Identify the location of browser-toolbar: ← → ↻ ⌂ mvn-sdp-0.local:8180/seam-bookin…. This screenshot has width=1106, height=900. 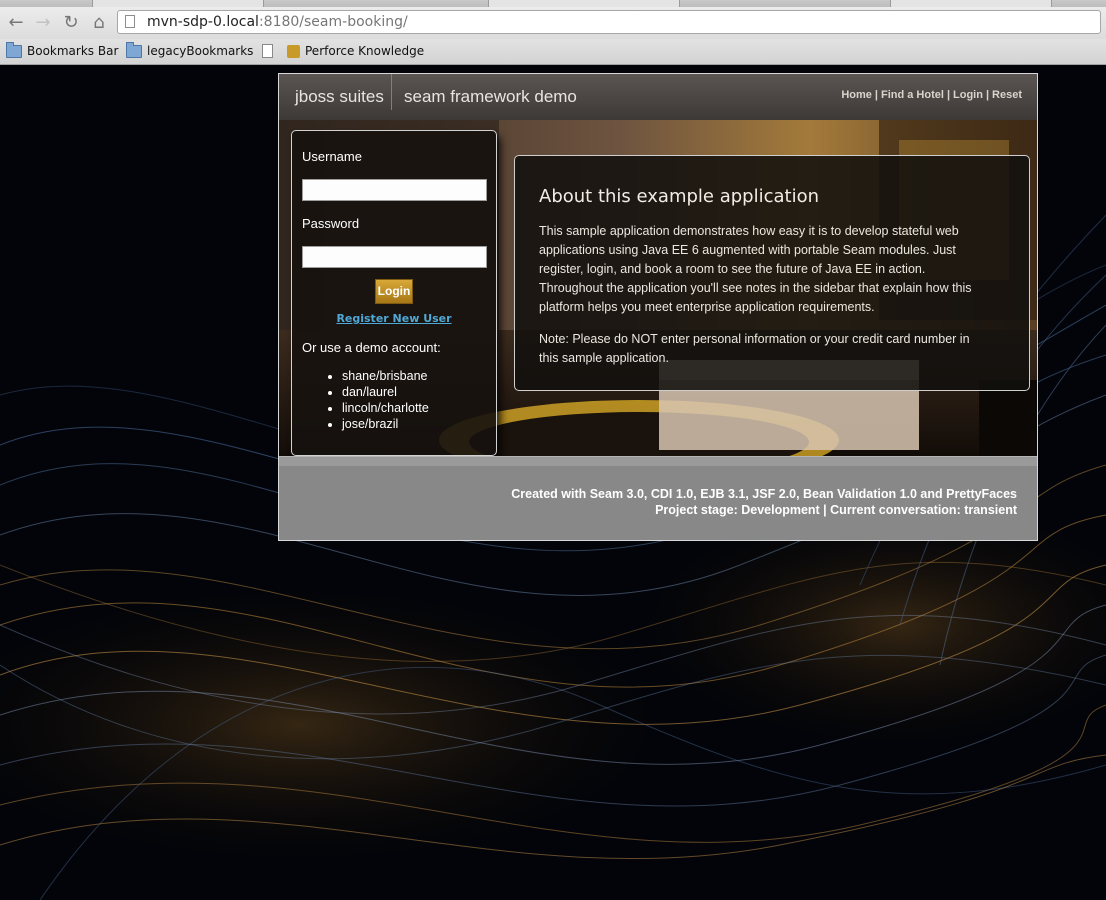
(553, 23).